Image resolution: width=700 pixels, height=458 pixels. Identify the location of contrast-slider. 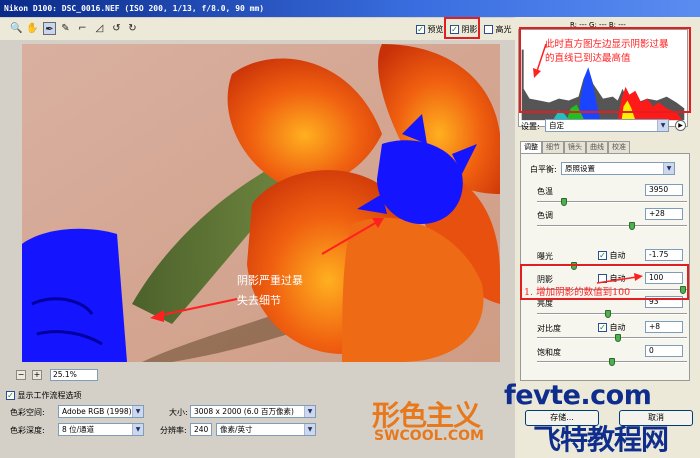
(612, 338).